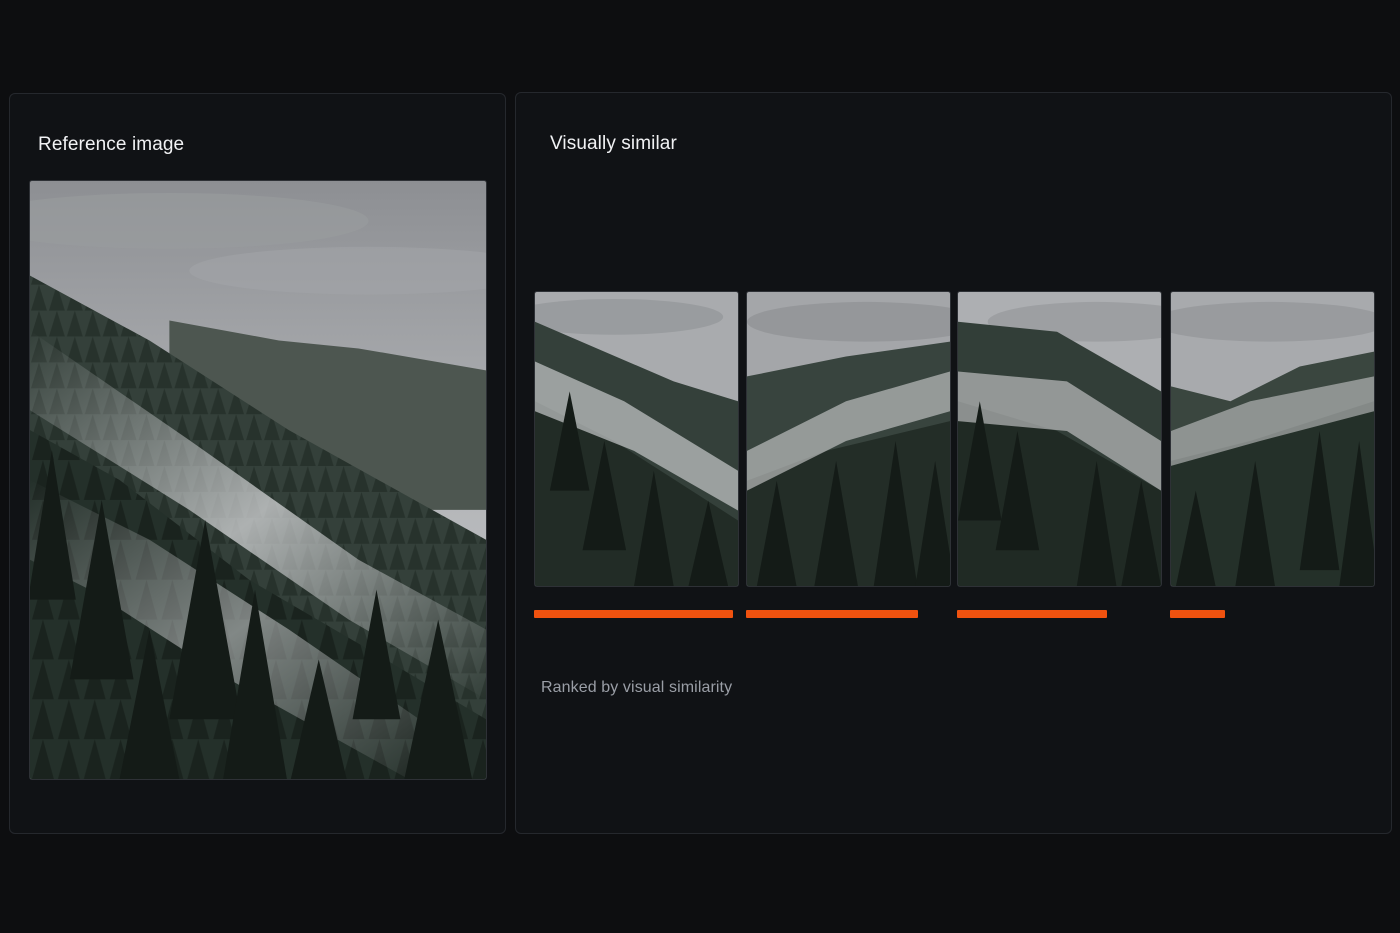 The width and height of the screenshot is (1400, 933). I want to click on result-thumbnail-2-graphic, so click(848, 439).